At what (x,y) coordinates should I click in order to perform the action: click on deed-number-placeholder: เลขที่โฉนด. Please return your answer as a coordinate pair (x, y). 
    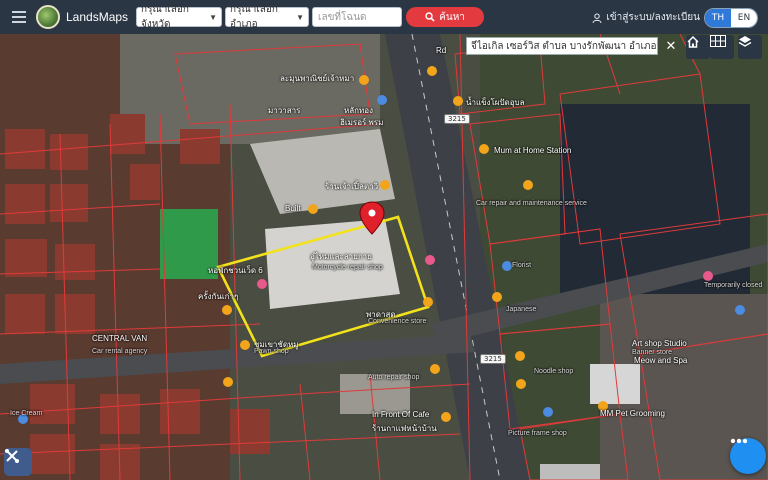
    Looking at the image, I should click on (342, 17).